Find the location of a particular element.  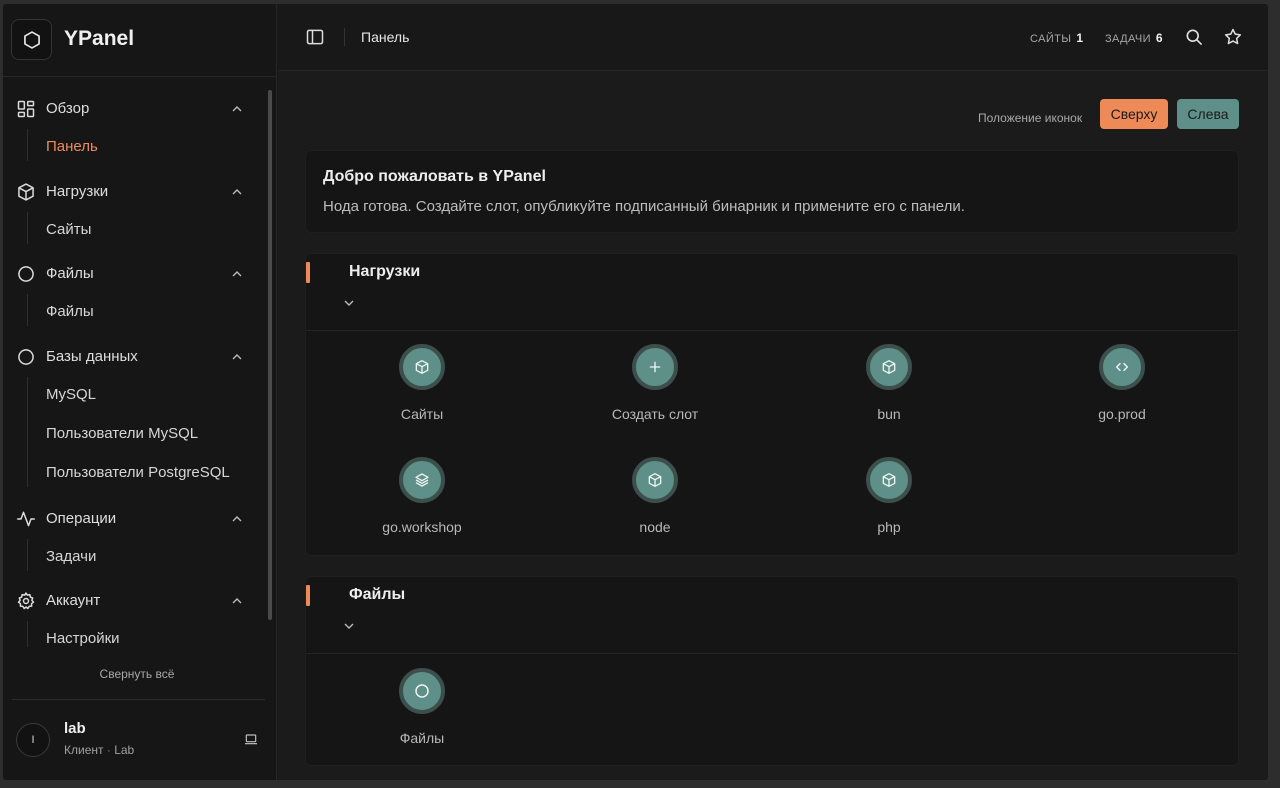

sidebar-item-mysql: MySQL is located at coordinates (71, 394).